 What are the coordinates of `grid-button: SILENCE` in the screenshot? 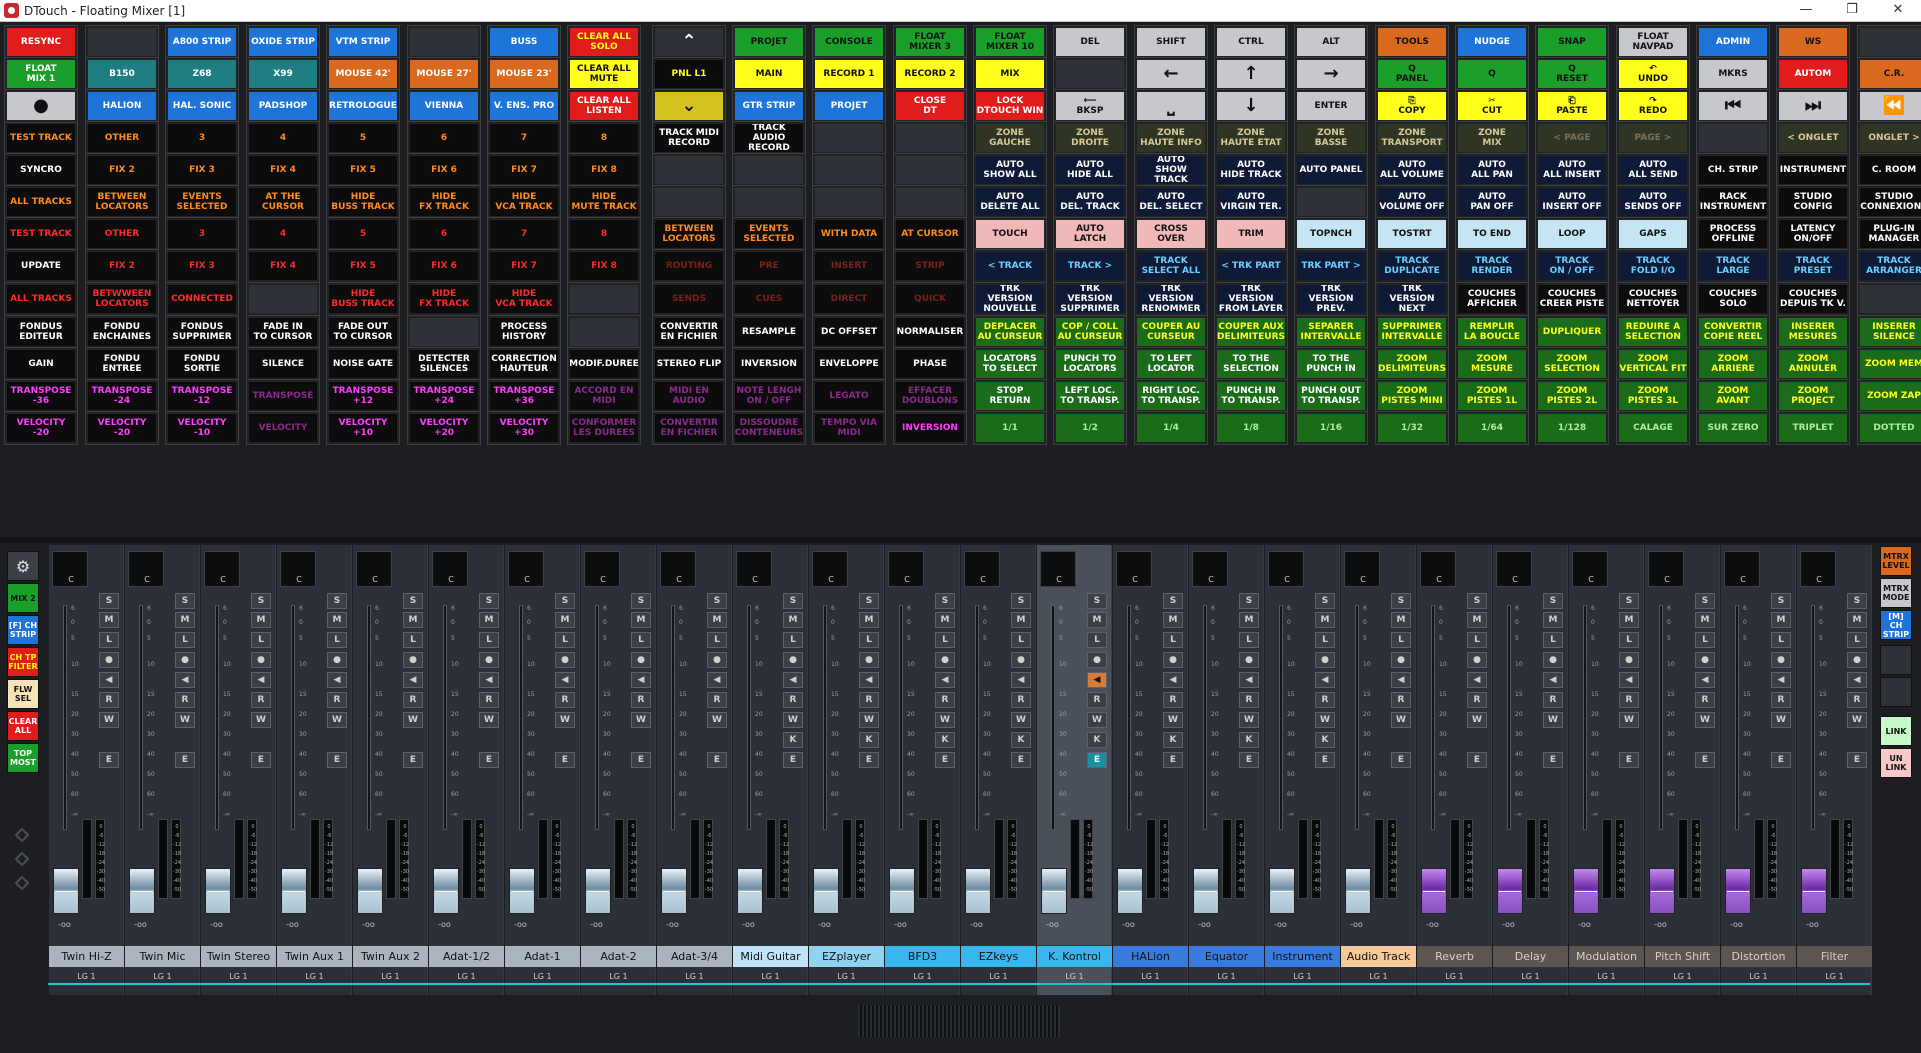 It's located at (283, 364).